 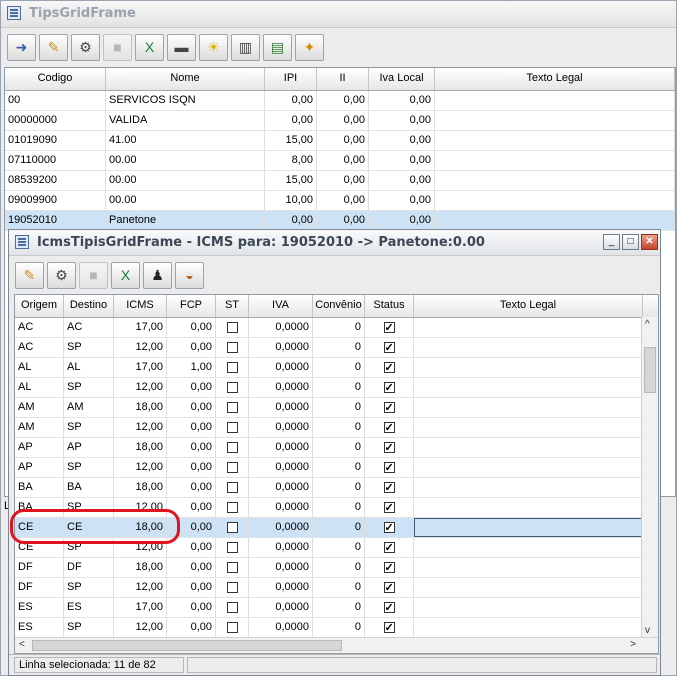 I want to click on table-row: AC SP 12,00 0,00 0,0000 0, so click(x=336, y=348).